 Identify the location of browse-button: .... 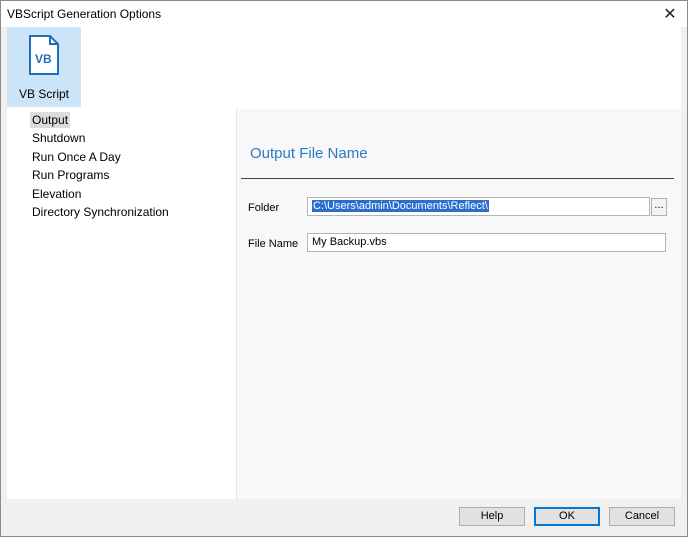
(659, 207).